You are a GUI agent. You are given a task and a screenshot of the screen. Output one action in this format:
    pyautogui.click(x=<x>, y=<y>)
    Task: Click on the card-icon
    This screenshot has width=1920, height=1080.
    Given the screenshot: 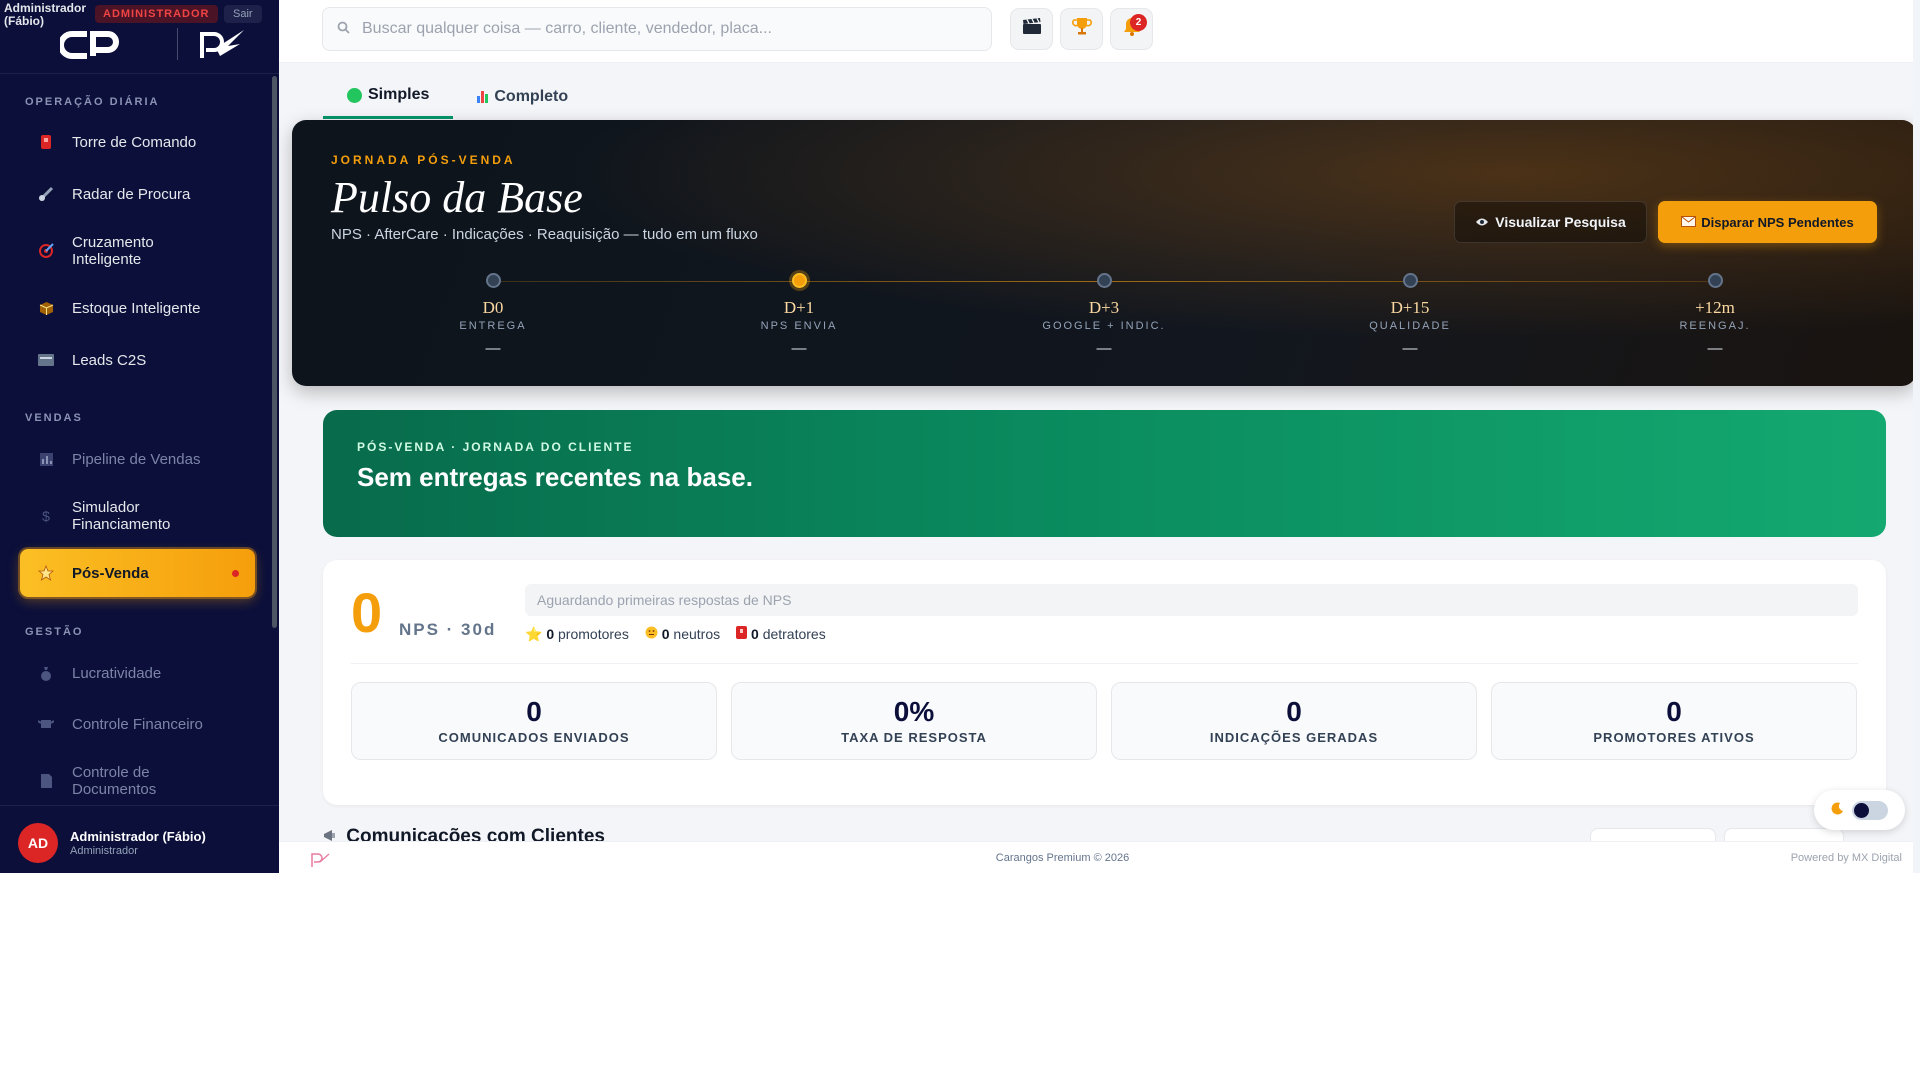 What is the action you would take?
    pyautogui.click(x=46, y=360)
    